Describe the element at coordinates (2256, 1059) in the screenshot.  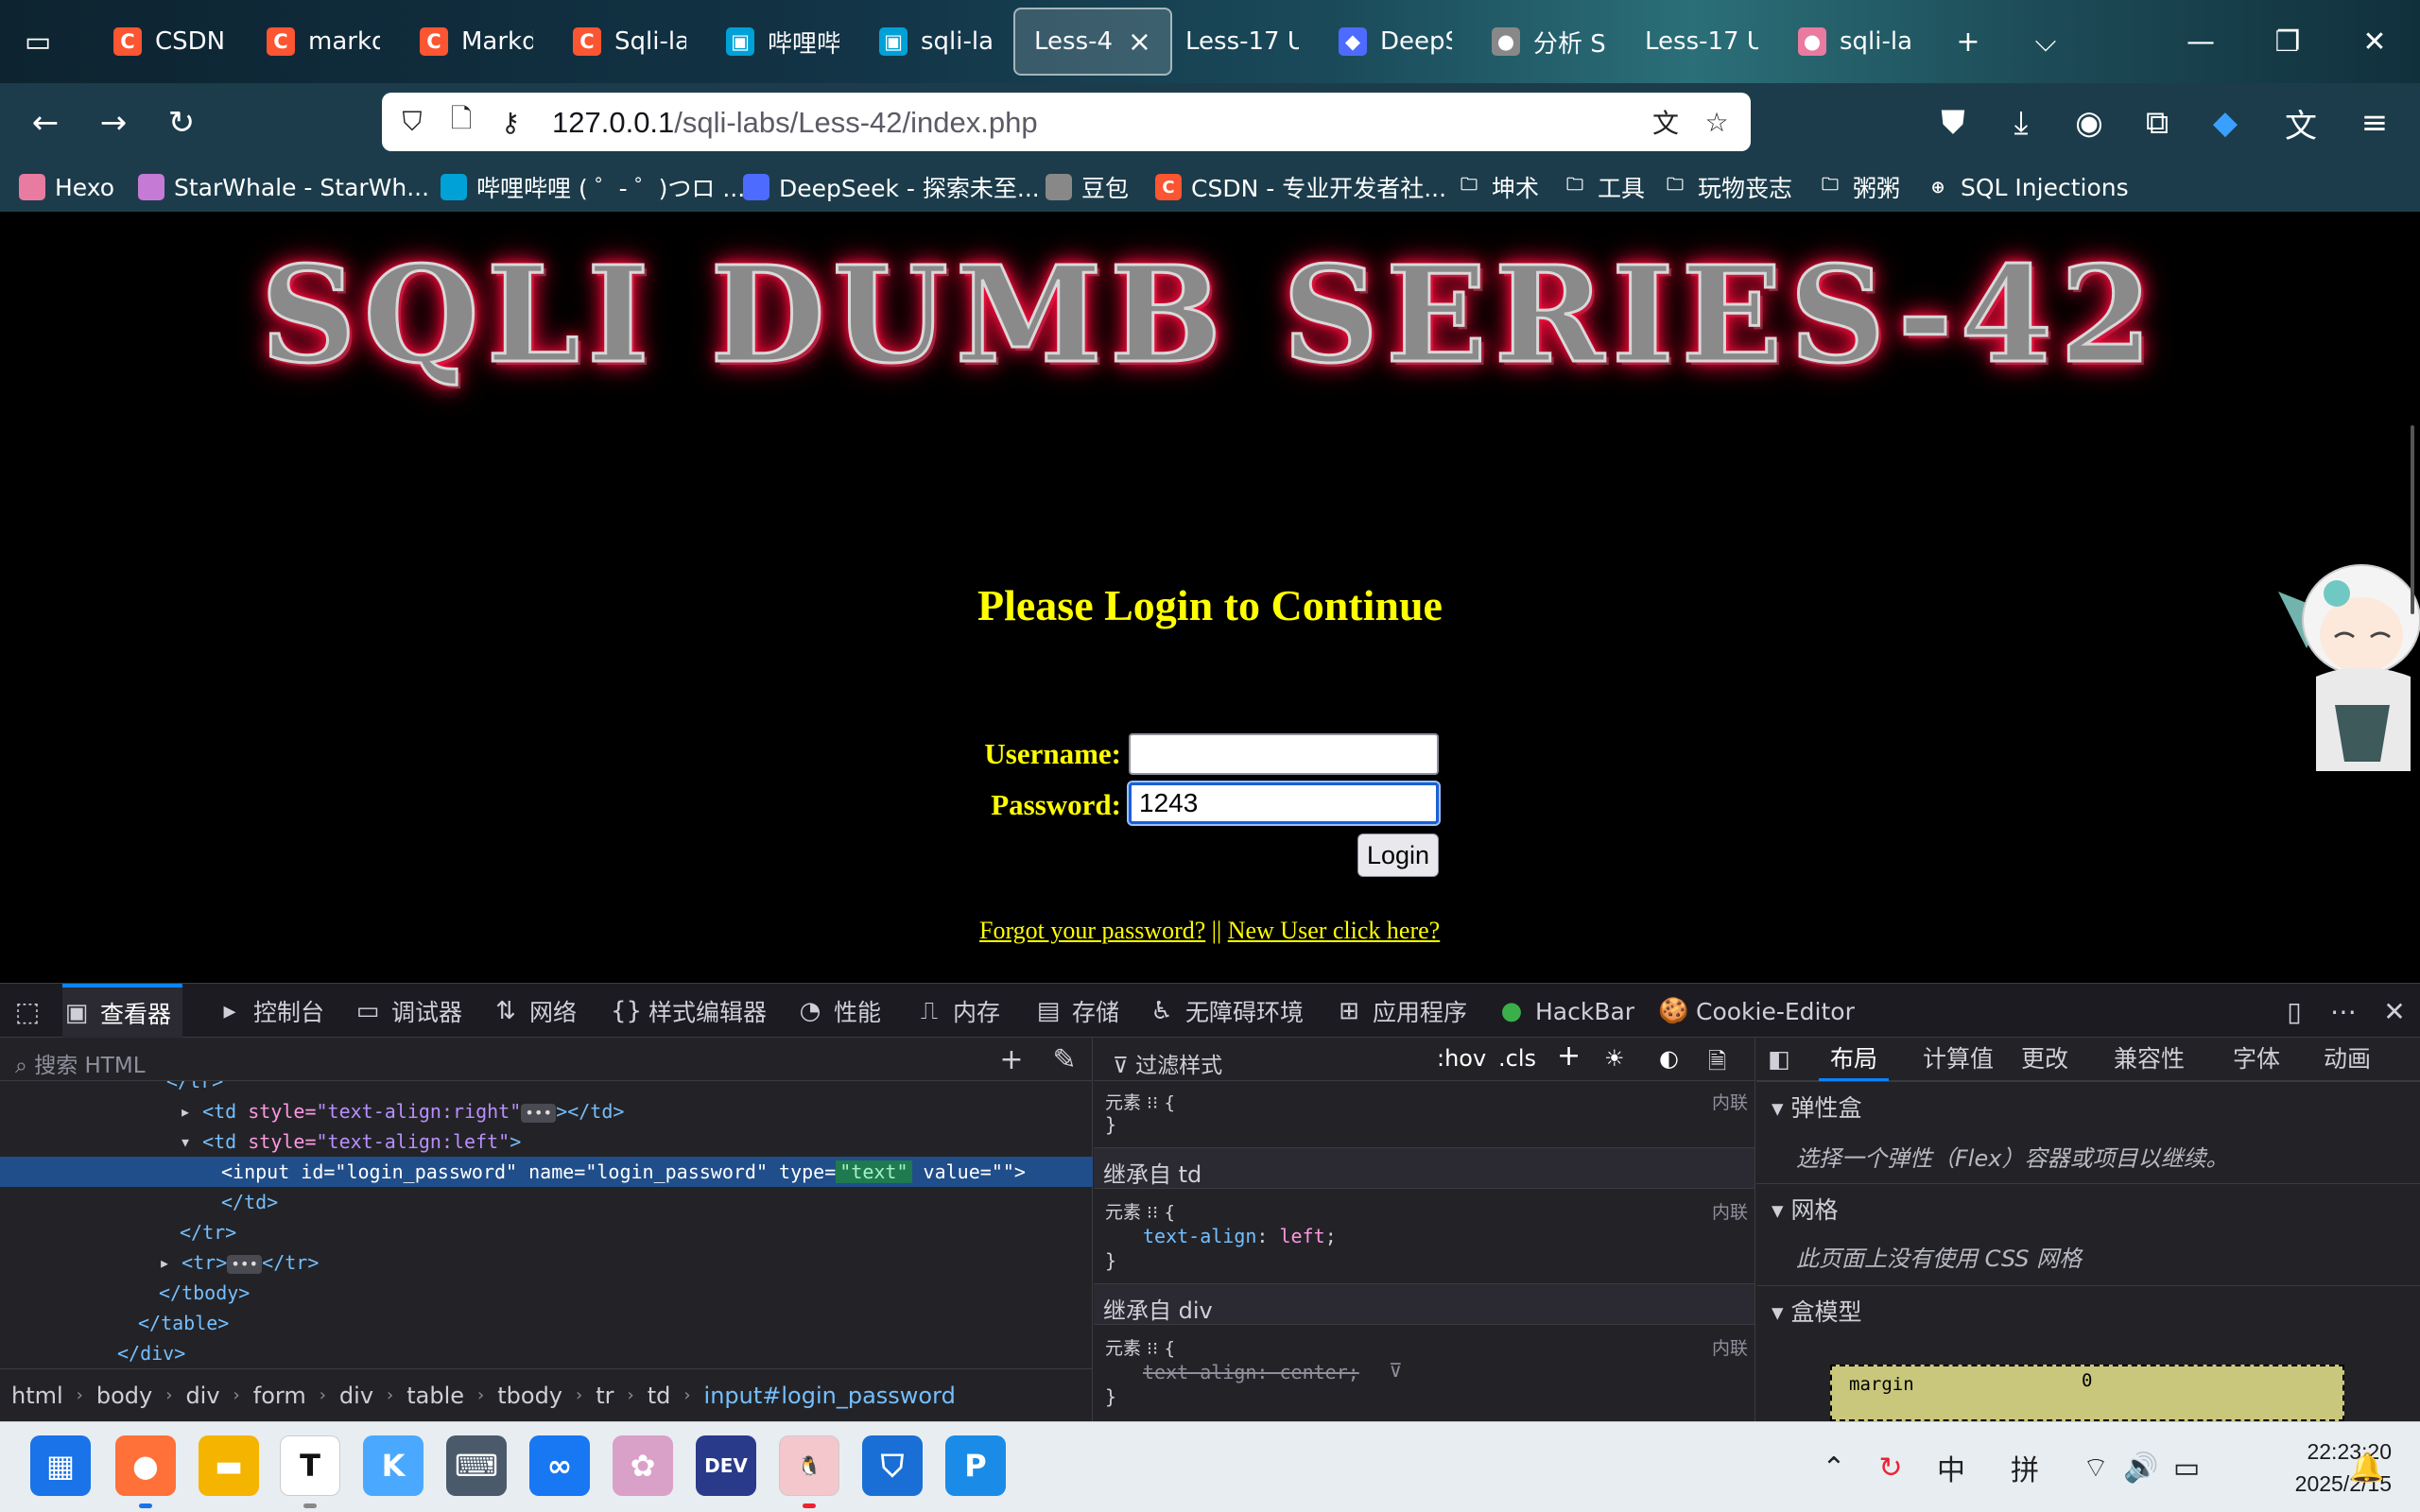
I see `layout-tab: 字体` at that location.